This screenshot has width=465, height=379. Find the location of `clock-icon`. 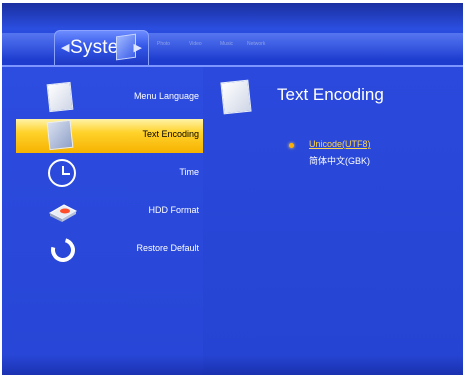

clock-icon is located at coordinates (63, 174).